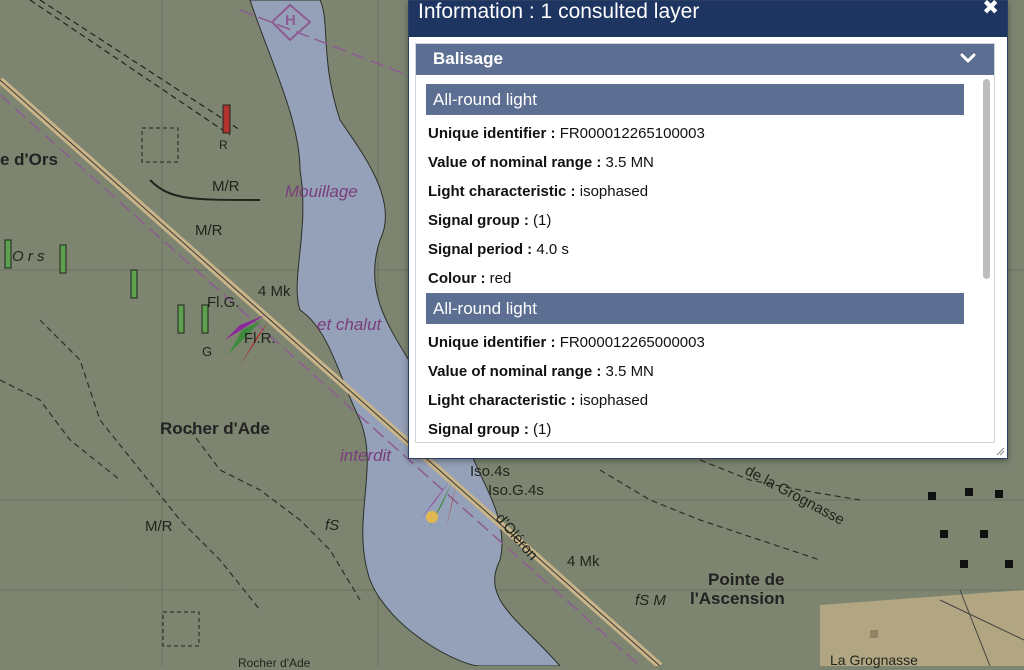 Image resolution: width=1024 pixels, height=670 pixels. Describe the element at coordinates (452, 278) in the screenshot. I see `attribute-key: Colour` at that location.